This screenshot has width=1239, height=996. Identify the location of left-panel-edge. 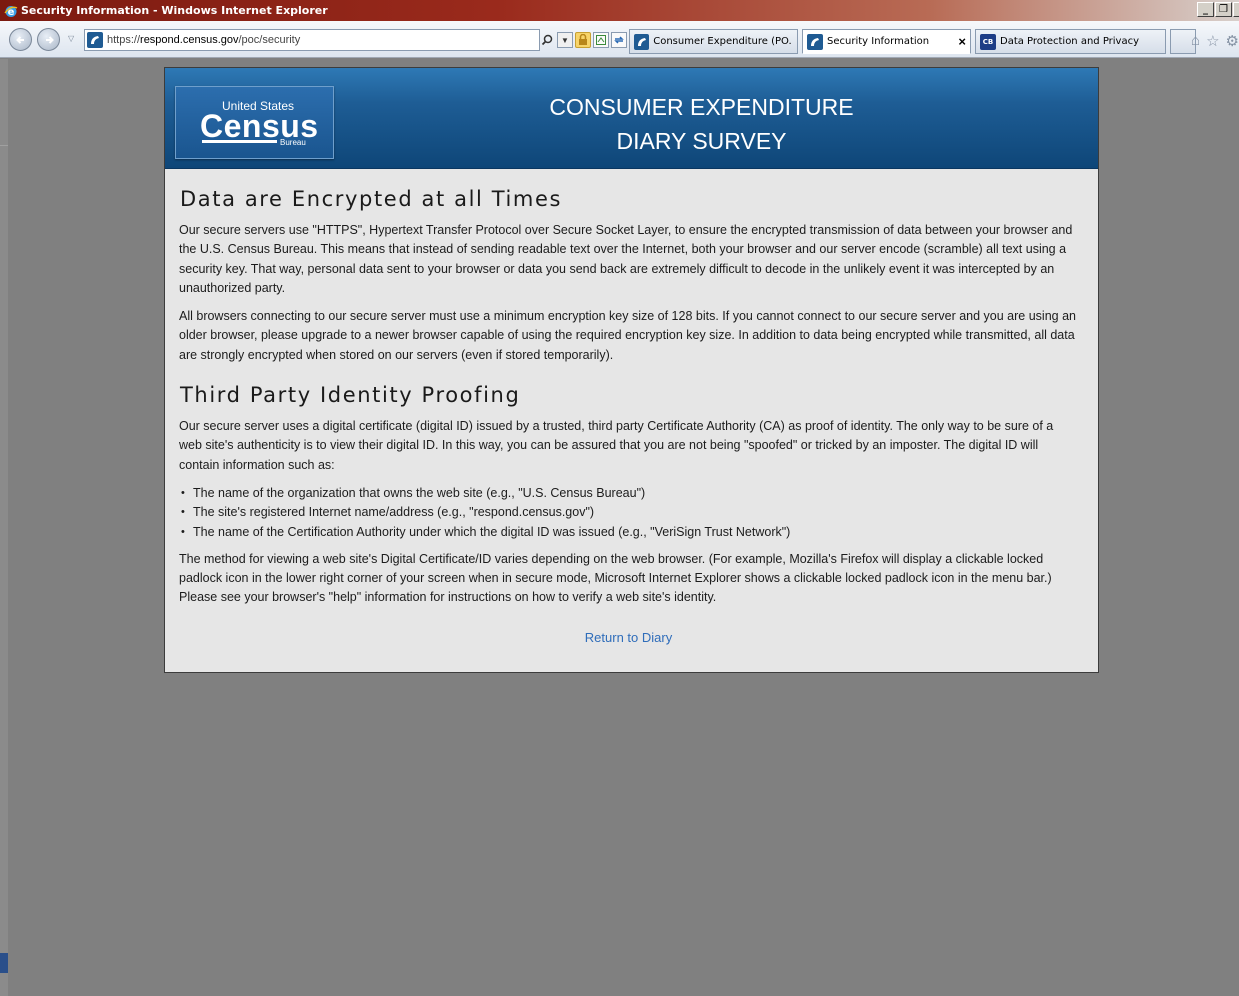
(4, 527).